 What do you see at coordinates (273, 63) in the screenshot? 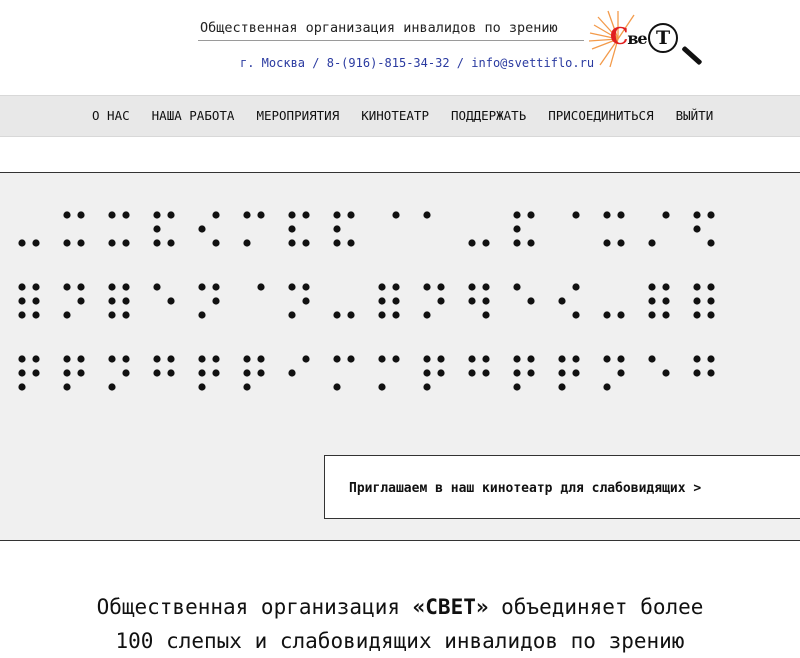
I see `contact-city: г. Москва` at bounding box center [273, 63].